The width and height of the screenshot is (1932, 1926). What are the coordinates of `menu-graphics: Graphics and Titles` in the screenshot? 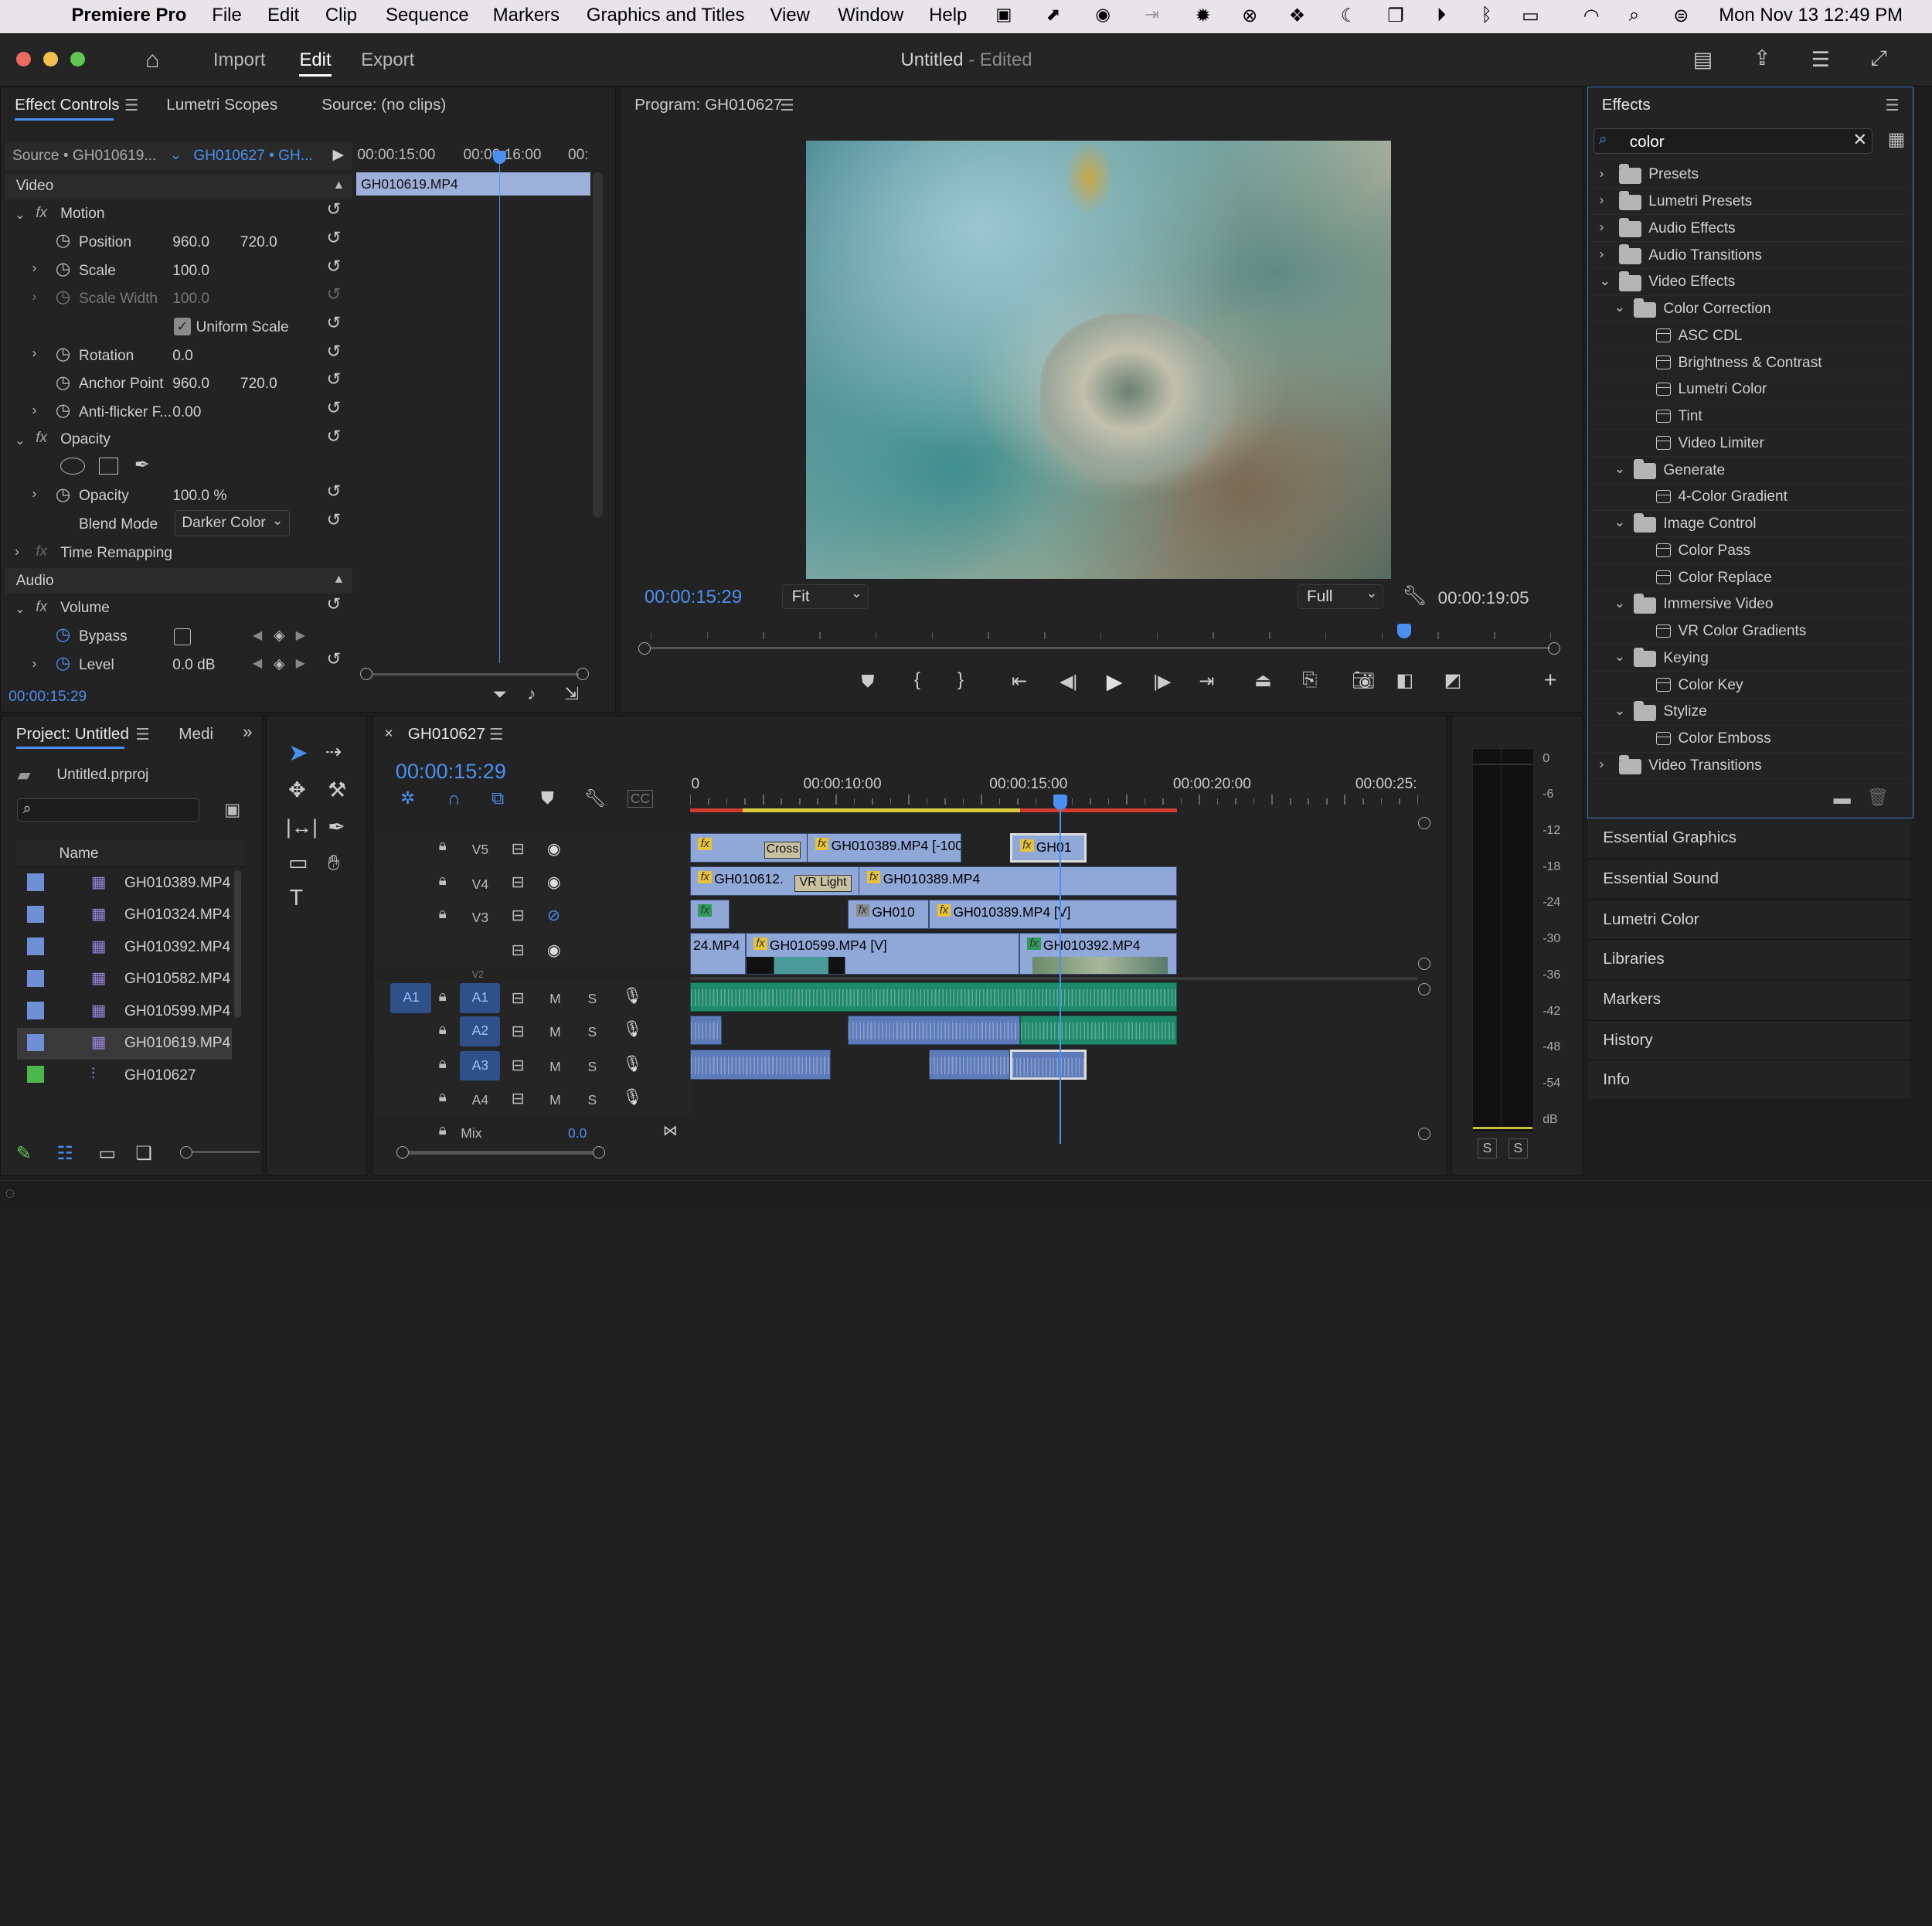 It's located at (666, 15).